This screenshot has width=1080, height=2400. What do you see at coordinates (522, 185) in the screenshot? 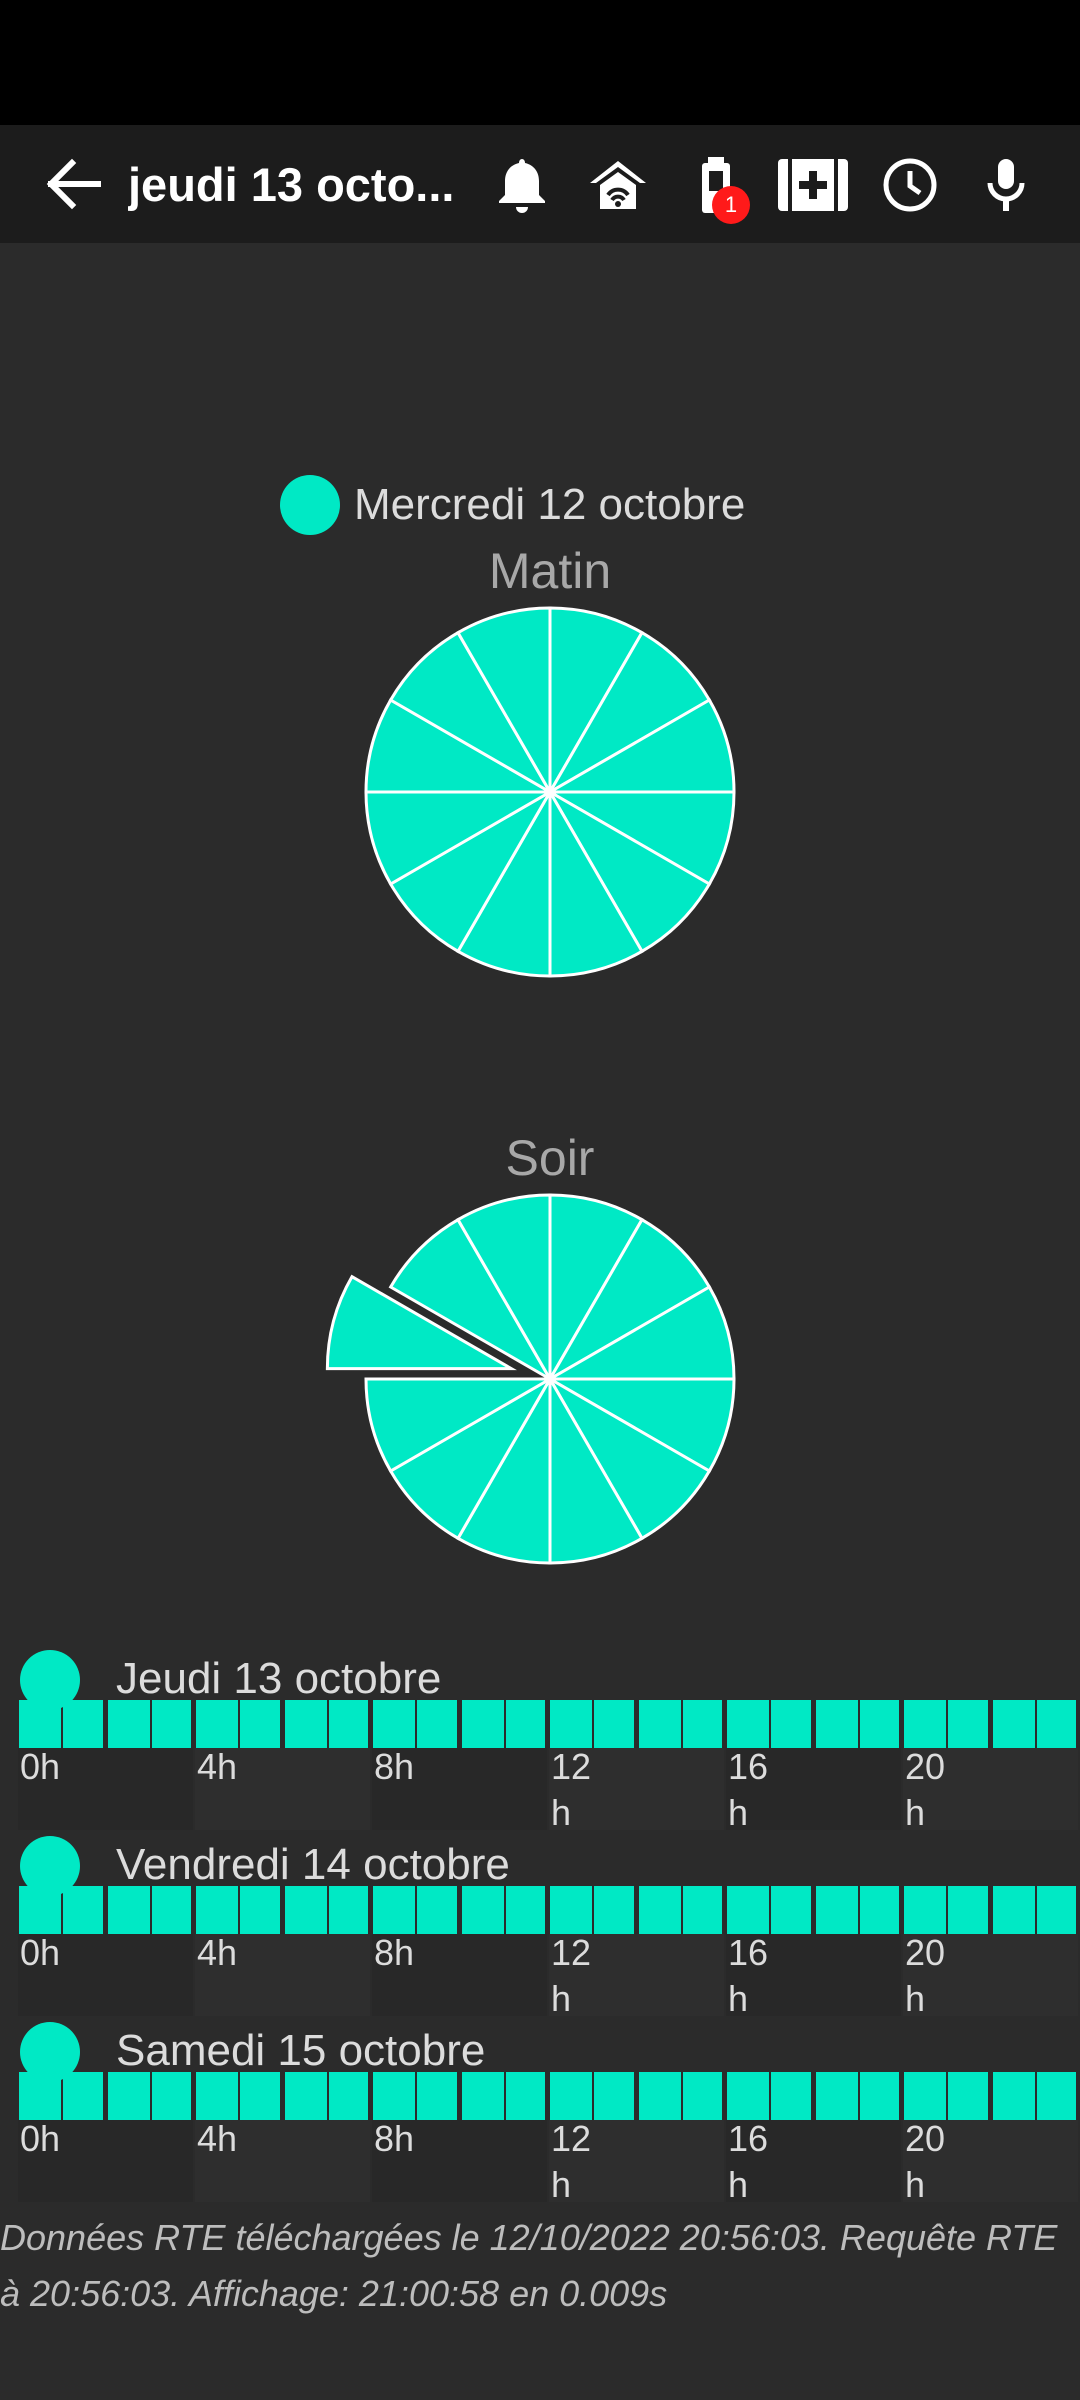
I see `bell-icon` at bounding box center [522, 185].